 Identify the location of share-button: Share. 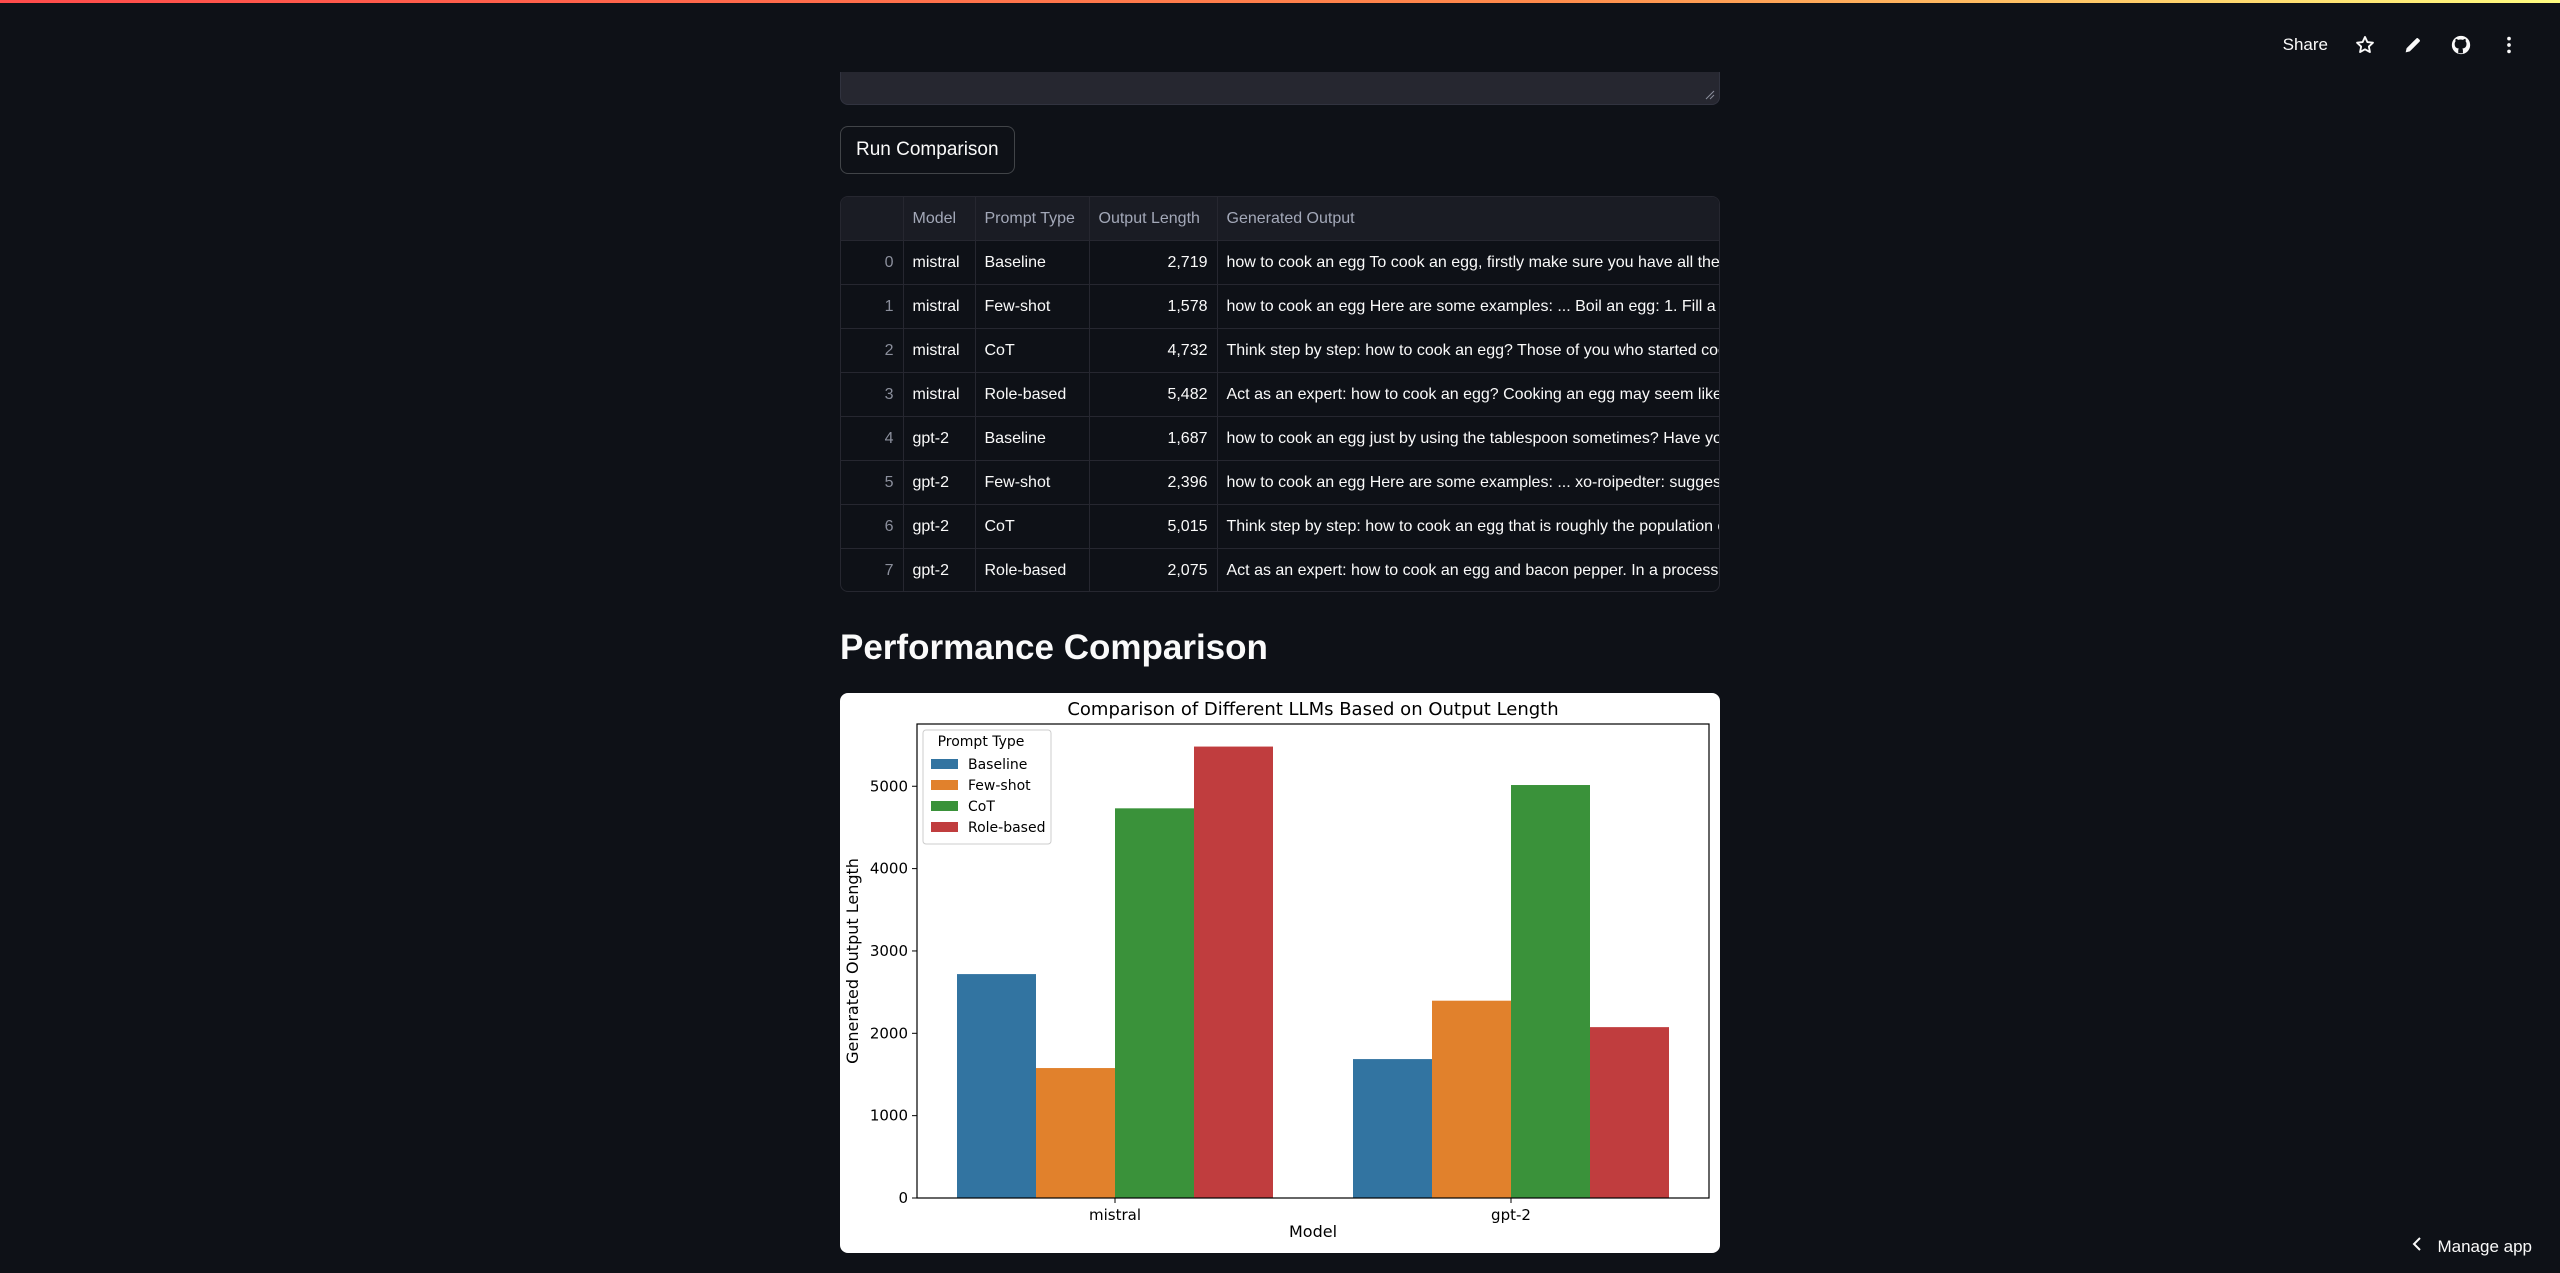
(2305, 45).